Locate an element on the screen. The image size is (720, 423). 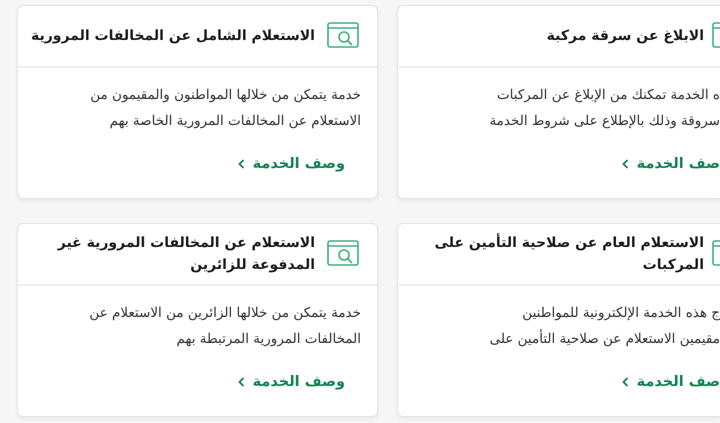
card-title: الابلاغ عن سرقة مركبة is located at coordinates (625, 36).